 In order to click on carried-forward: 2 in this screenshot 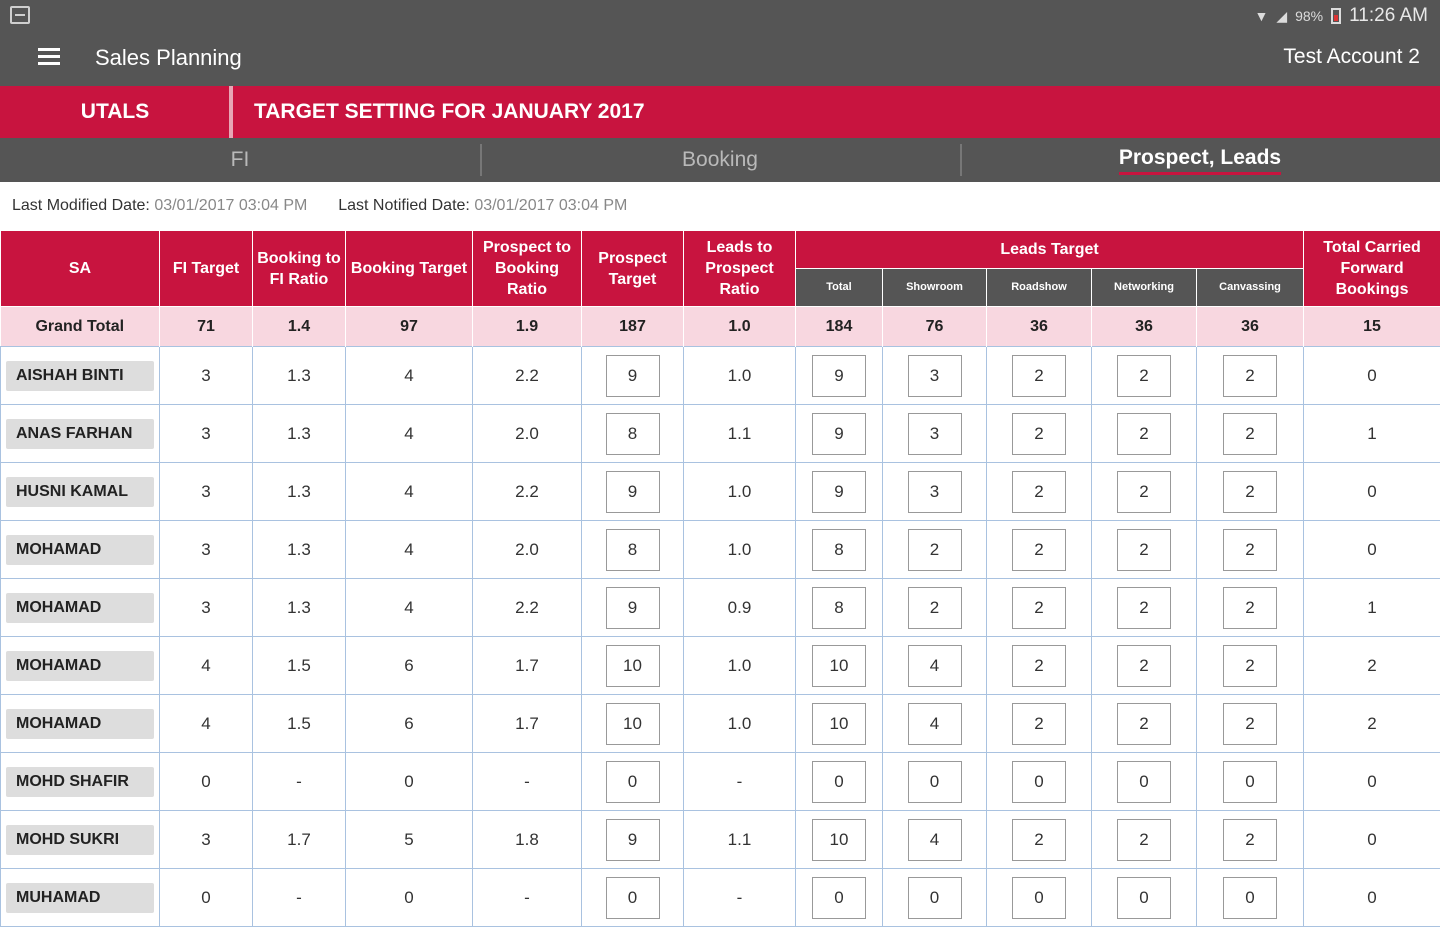, I will do `click(1372, 666)`.